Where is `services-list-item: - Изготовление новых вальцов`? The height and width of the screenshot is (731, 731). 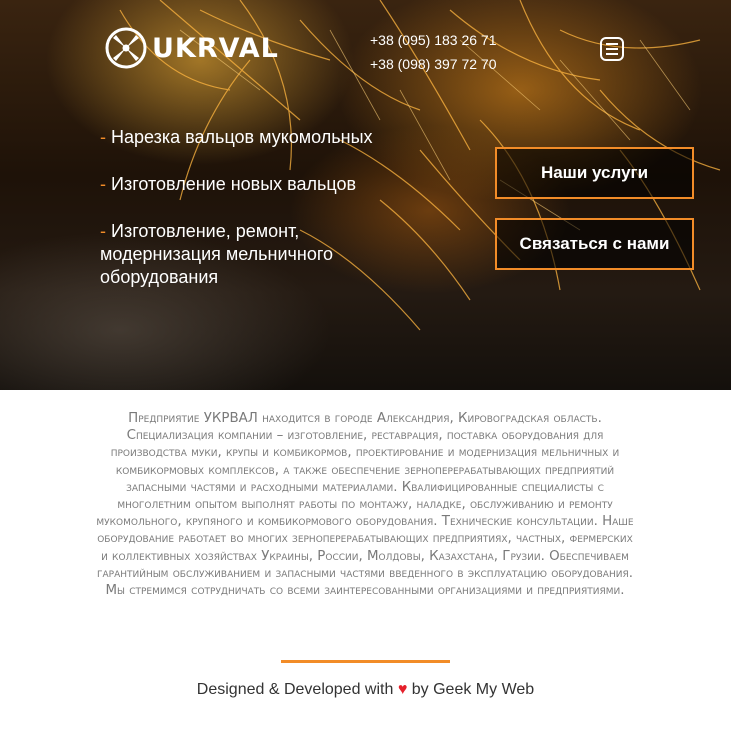 services-list-item: - Изготовление новых вальцов is located at coordinates (250, 184).